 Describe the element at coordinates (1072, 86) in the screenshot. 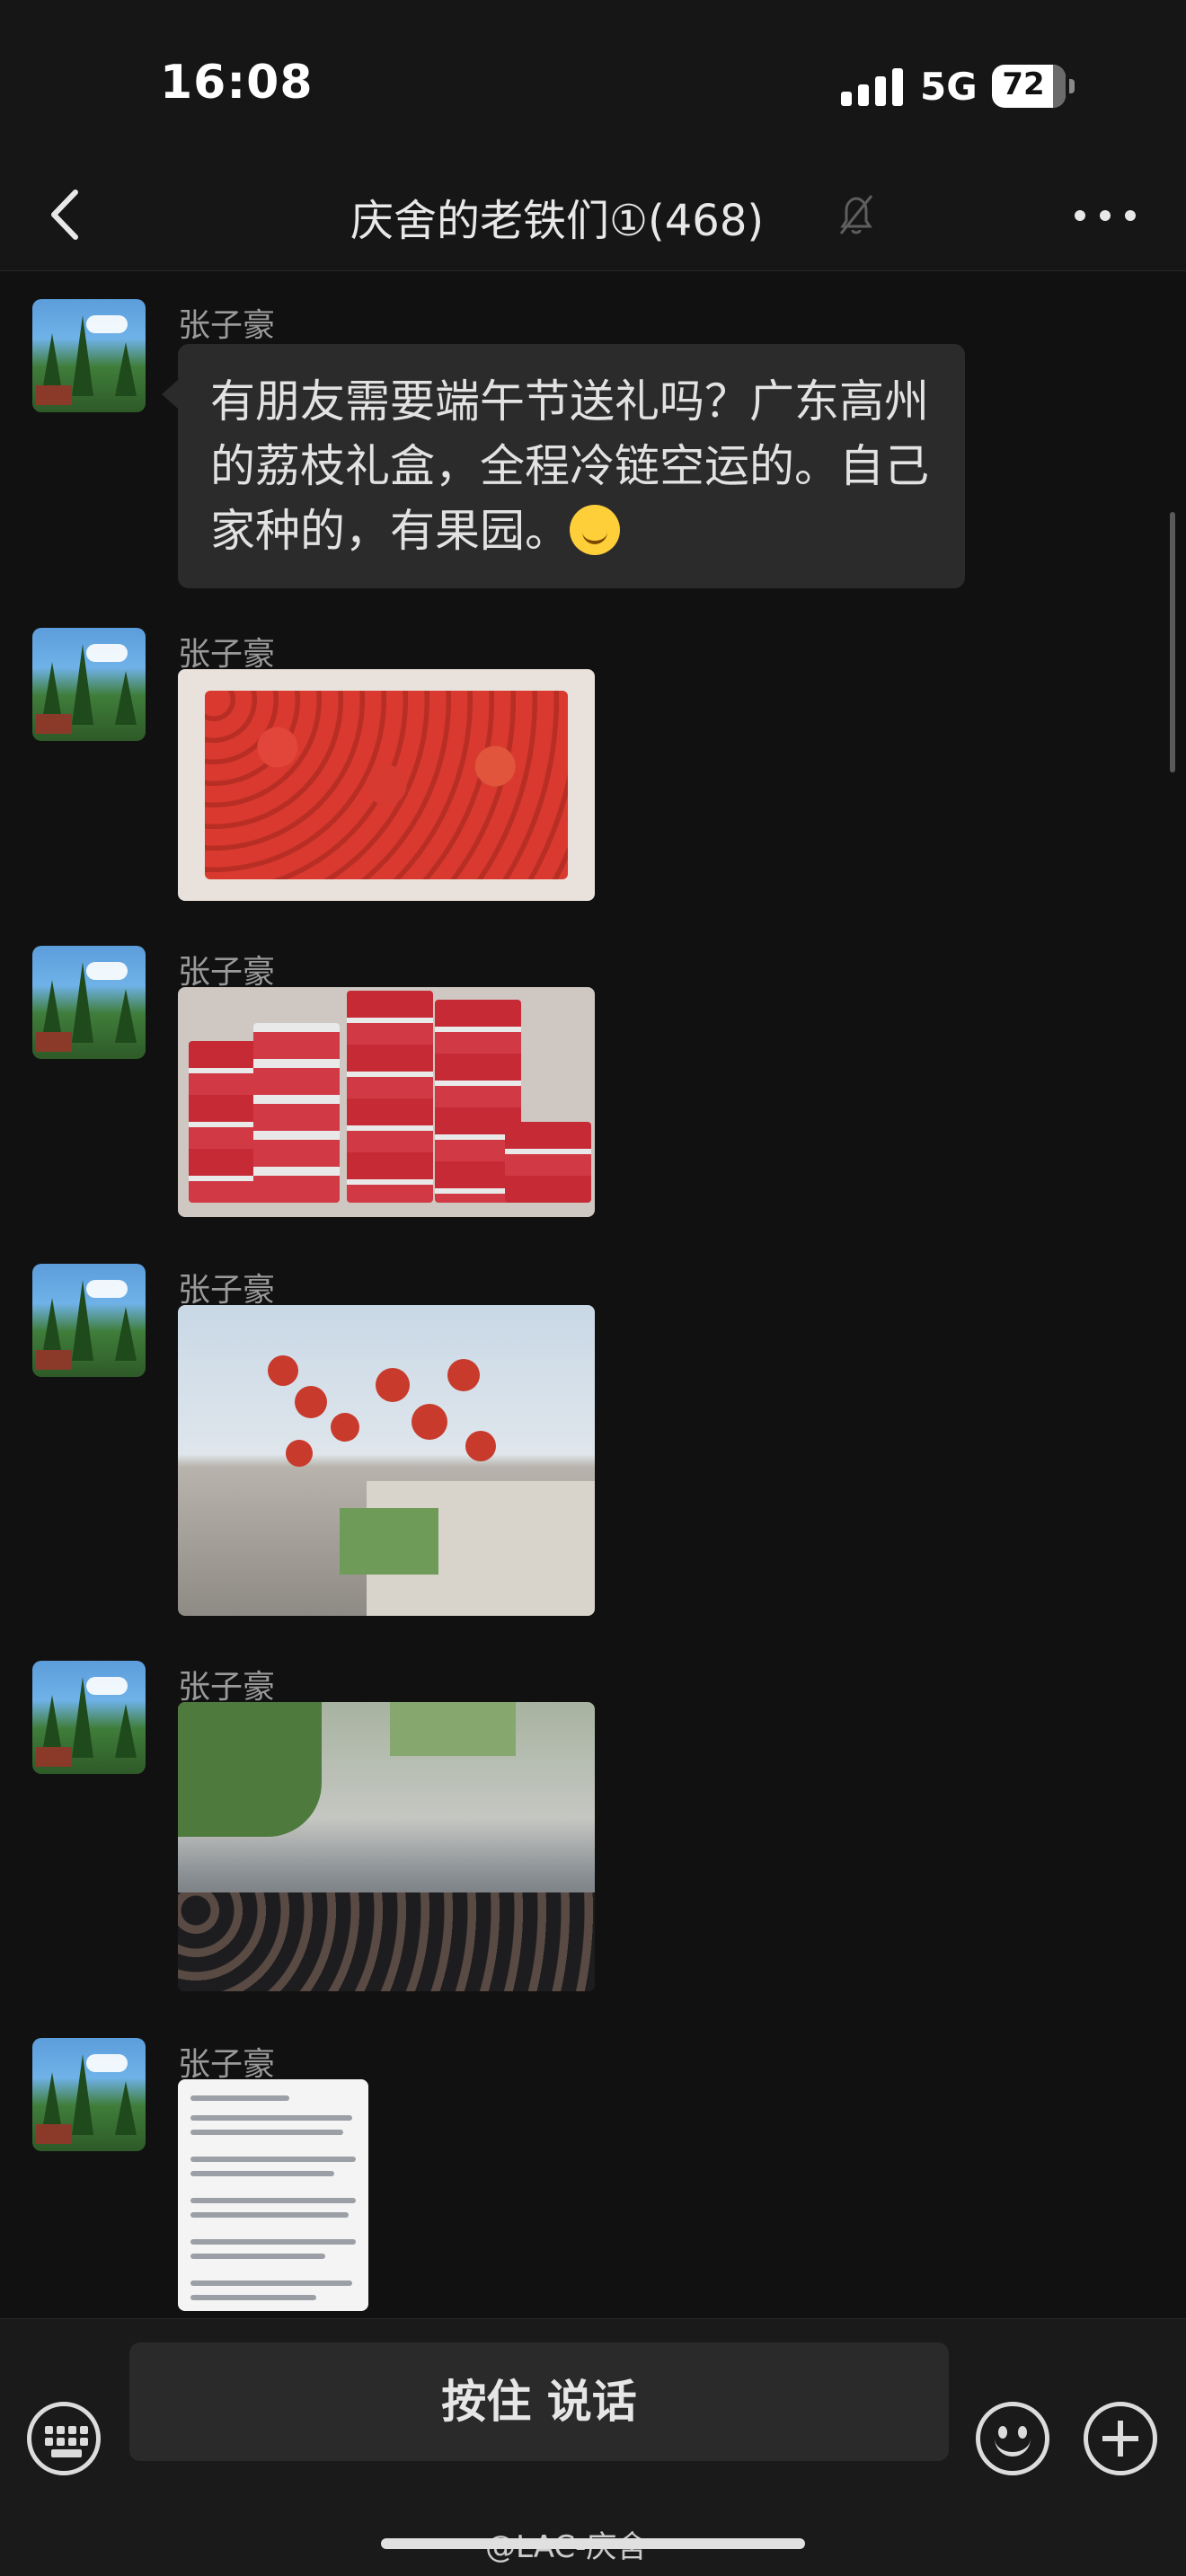

I see `battery-nub` at that location.